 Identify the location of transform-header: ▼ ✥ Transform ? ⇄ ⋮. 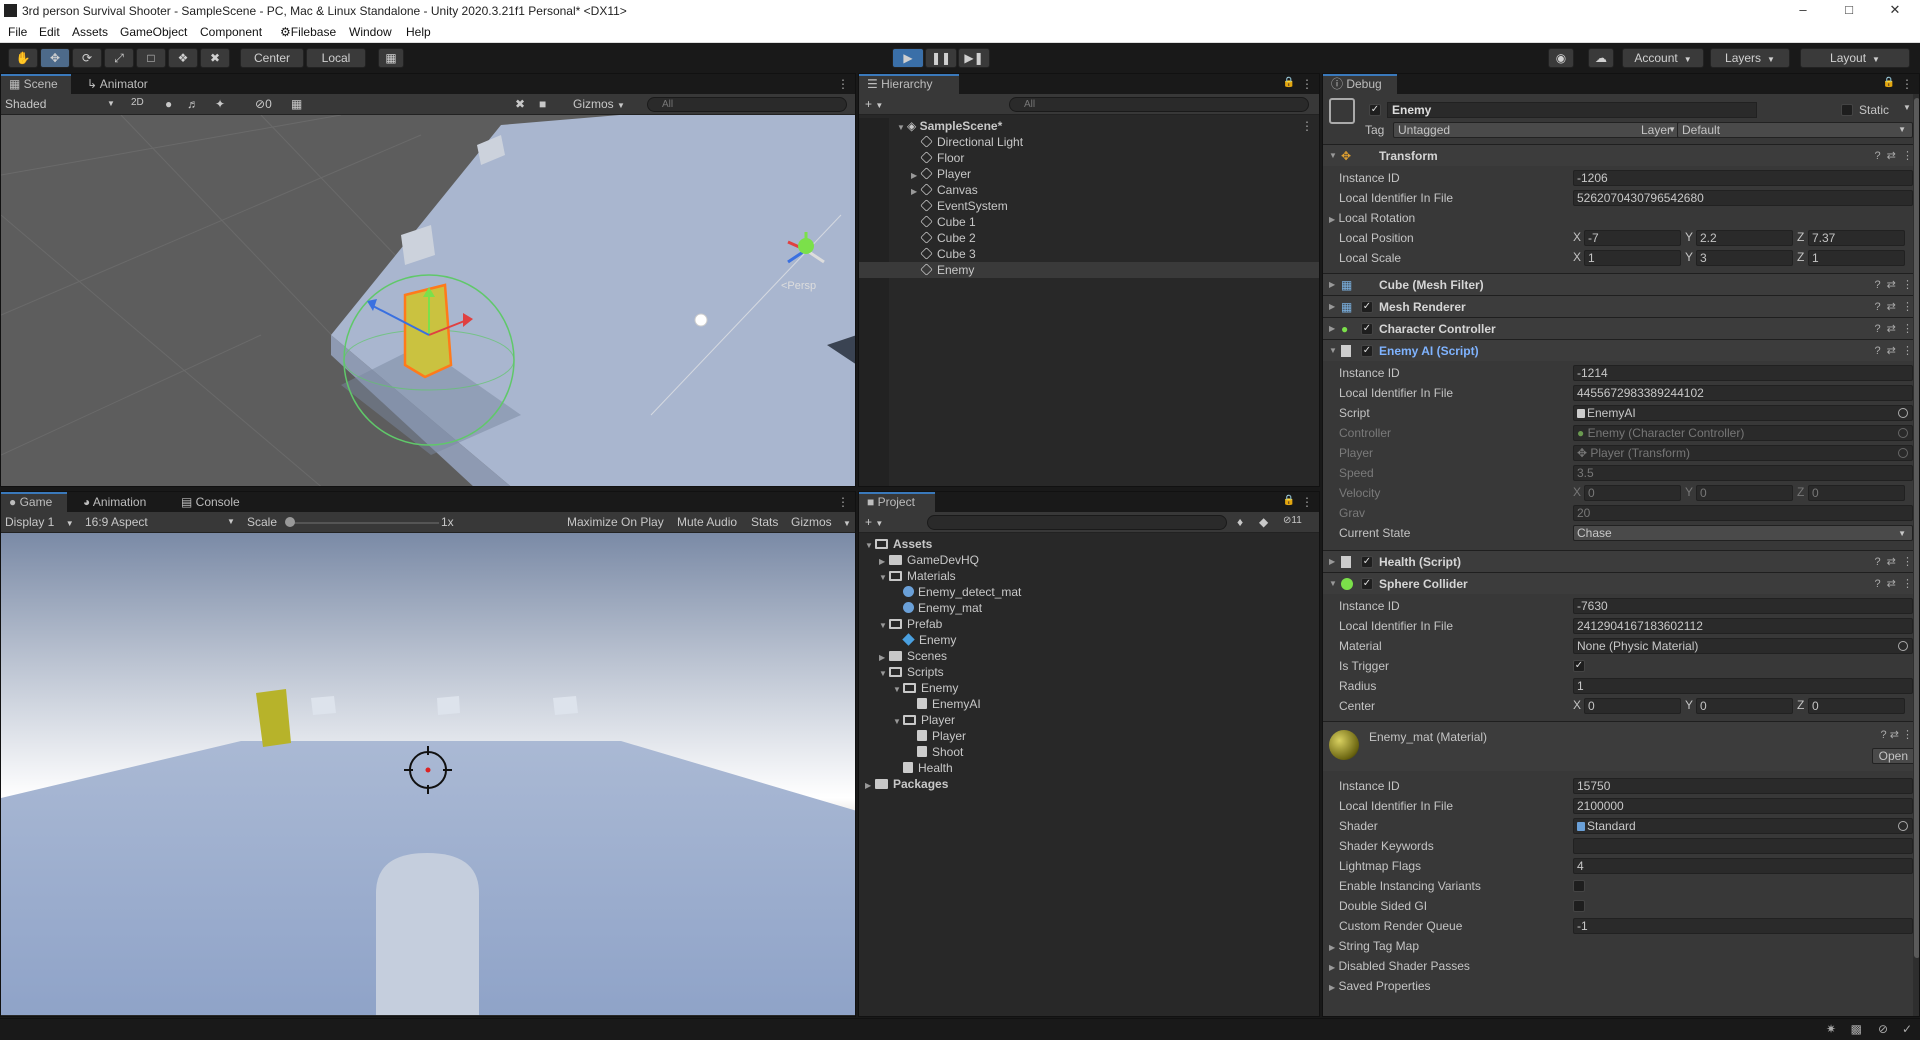
(1621, 155).